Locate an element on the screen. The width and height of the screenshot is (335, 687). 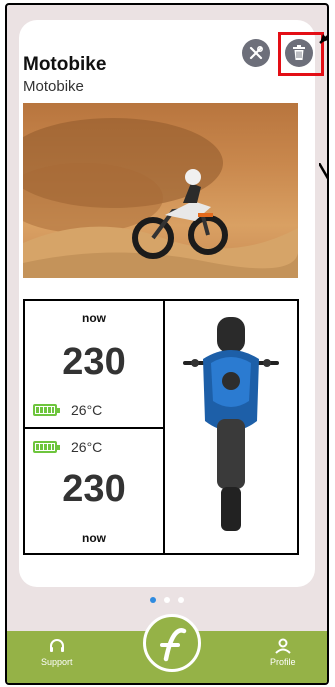
wrench-screwdriver-icon is located at coordinates (256, 53).